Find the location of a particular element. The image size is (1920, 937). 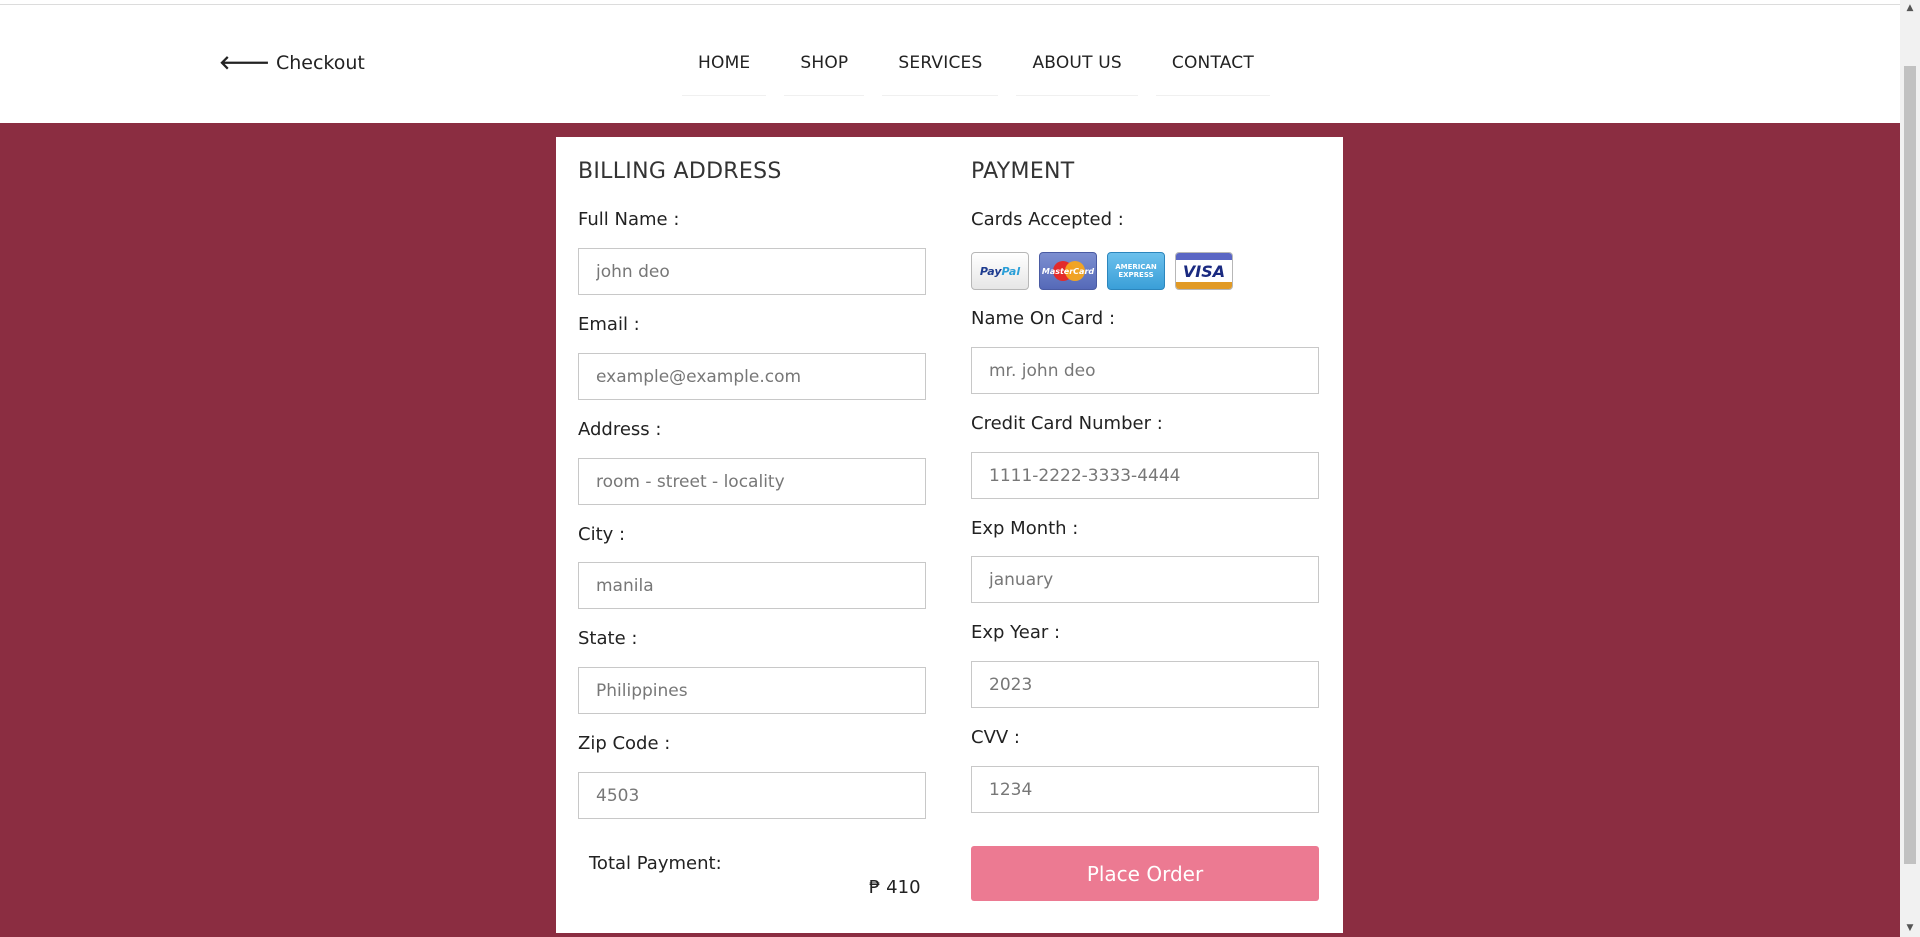

total-payment-label: Total Payment: is located at coordinates (655, 863).